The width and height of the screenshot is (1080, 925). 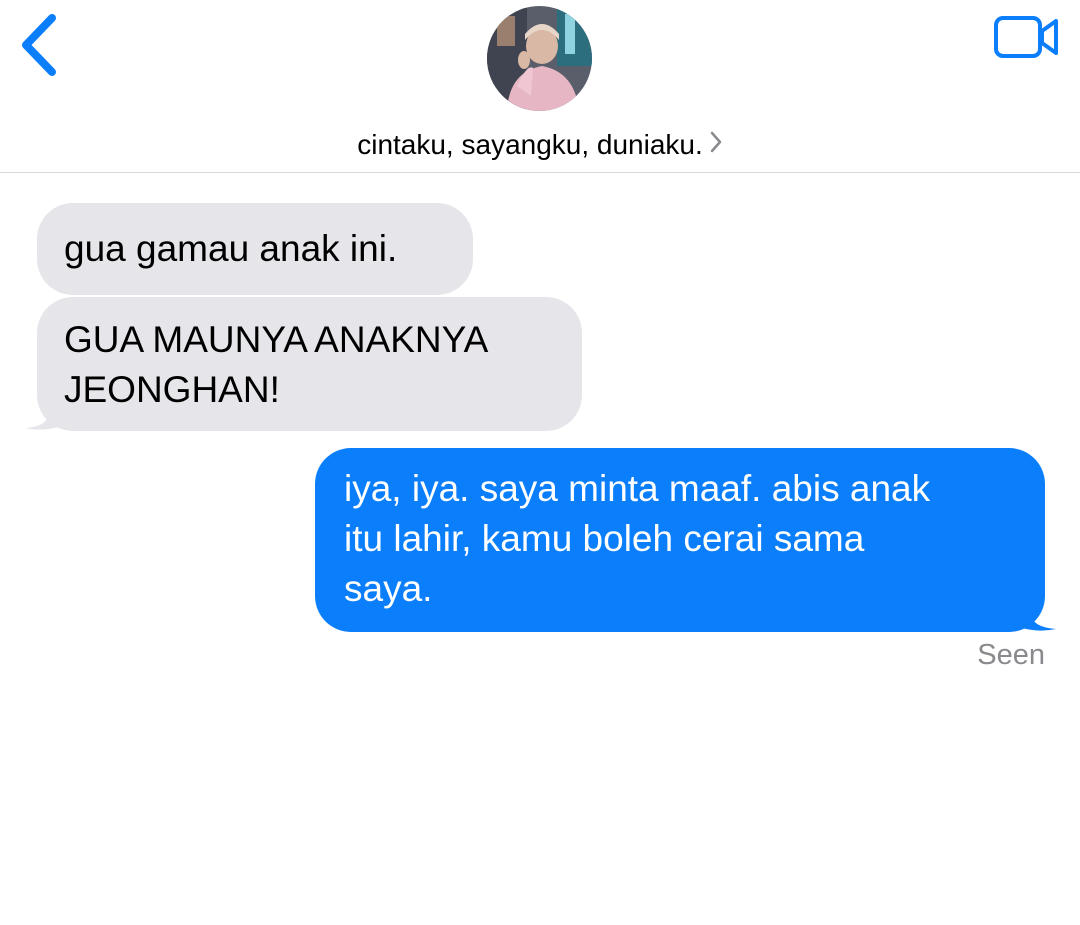 I want to click on chevron-left-icon, so click(x=39, y=45).